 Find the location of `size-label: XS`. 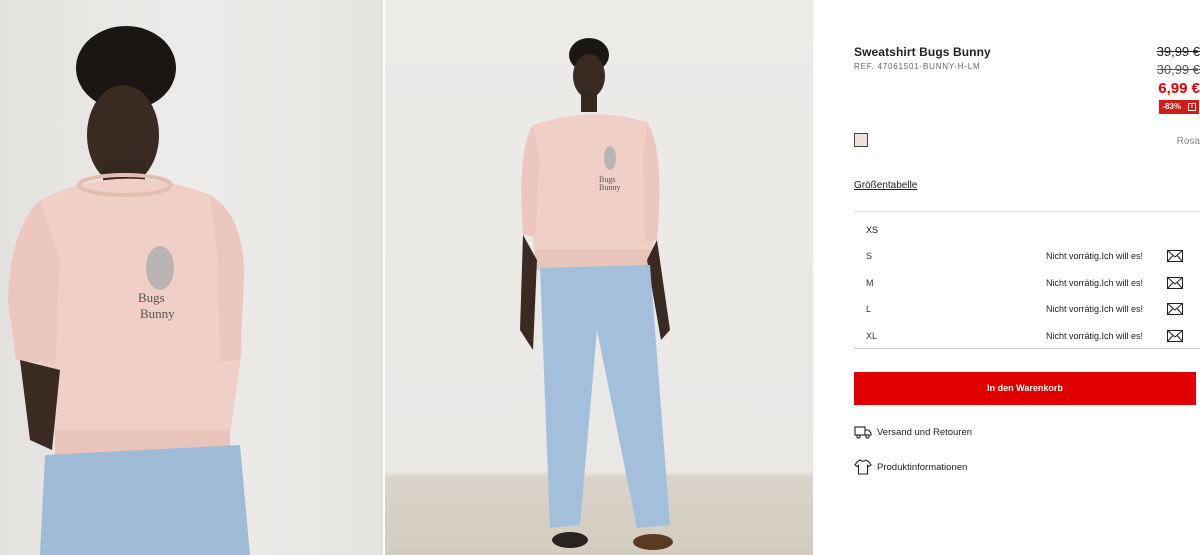

size-label: XS is located at coordinates (872, 230).